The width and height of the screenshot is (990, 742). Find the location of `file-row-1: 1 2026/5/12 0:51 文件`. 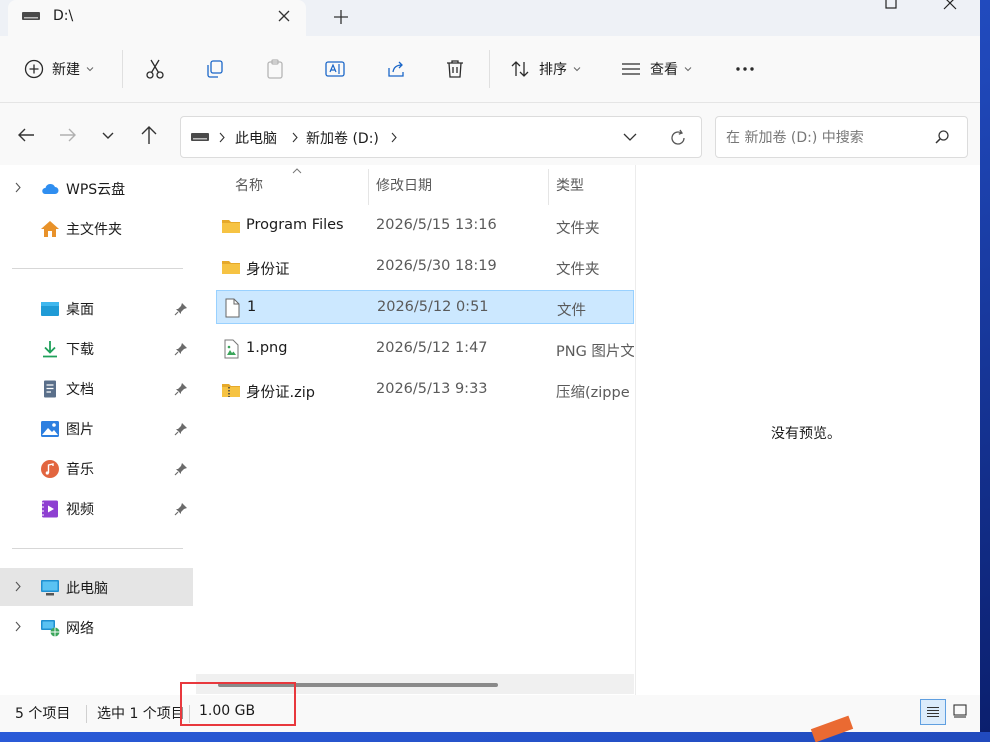

file-row-1: 1 2026/5/12 0:51 文件 is located at coordinates (425, 307).